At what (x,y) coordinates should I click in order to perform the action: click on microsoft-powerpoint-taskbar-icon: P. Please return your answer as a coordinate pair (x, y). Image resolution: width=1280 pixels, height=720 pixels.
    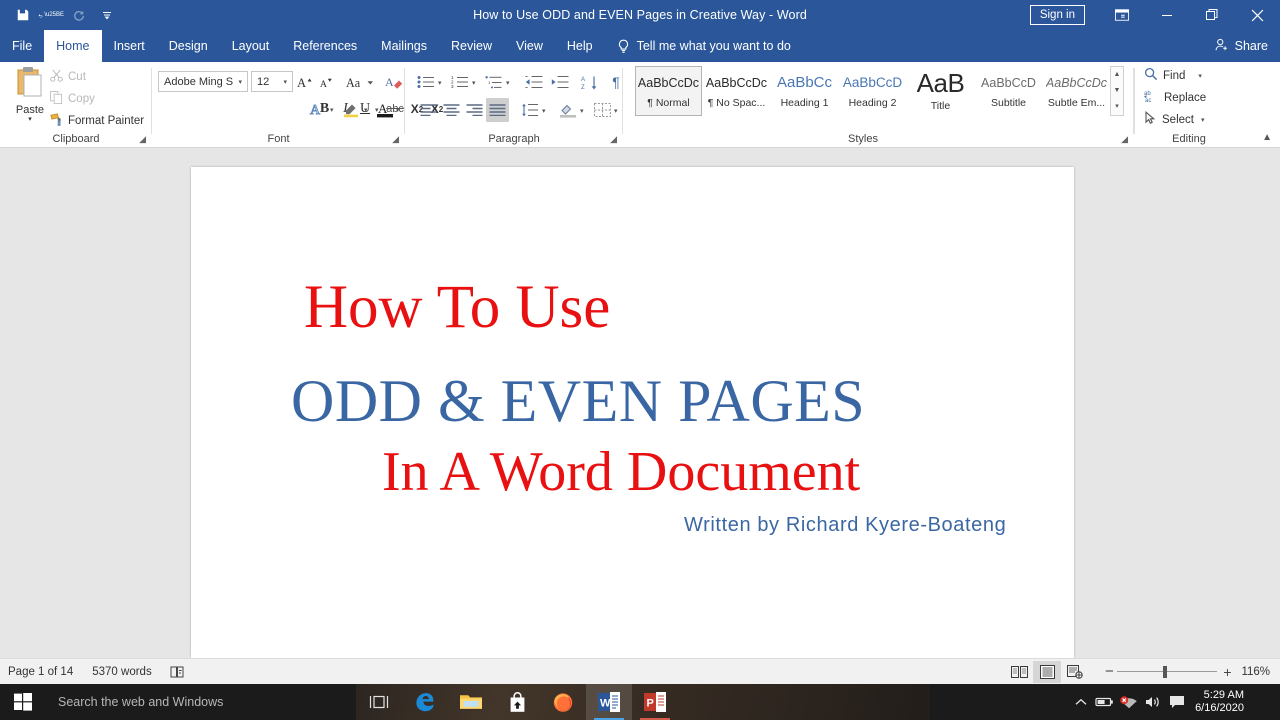
    Looking at the image, I should click on (655, 702).